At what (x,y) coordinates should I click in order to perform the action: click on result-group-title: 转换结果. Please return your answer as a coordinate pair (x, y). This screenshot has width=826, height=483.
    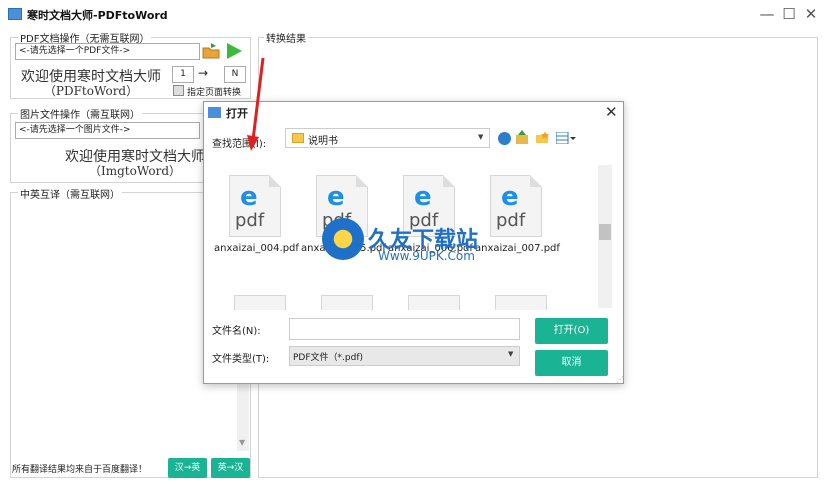
    Looking at the image, I should click on (286, 37).